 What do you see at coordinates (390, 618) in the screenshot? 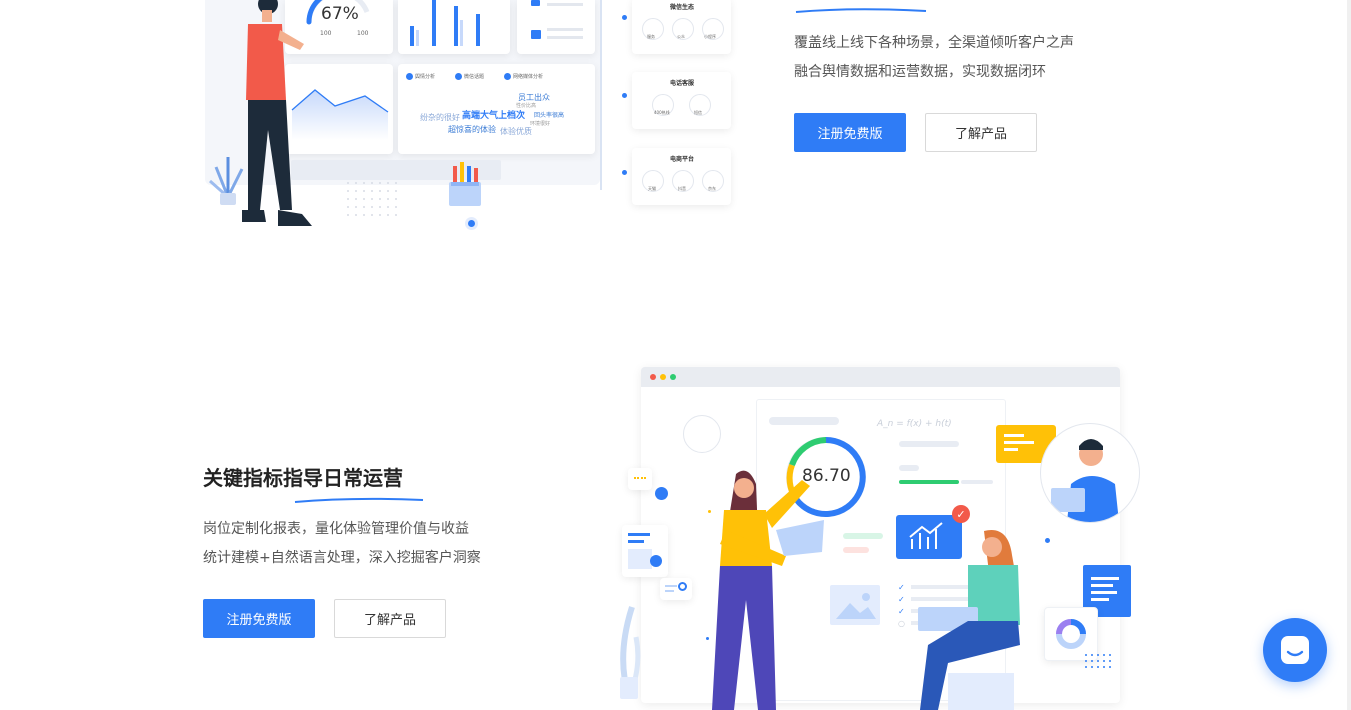
I see `bottom-learn-button: 了解产品` at bounding box center [390, 618].